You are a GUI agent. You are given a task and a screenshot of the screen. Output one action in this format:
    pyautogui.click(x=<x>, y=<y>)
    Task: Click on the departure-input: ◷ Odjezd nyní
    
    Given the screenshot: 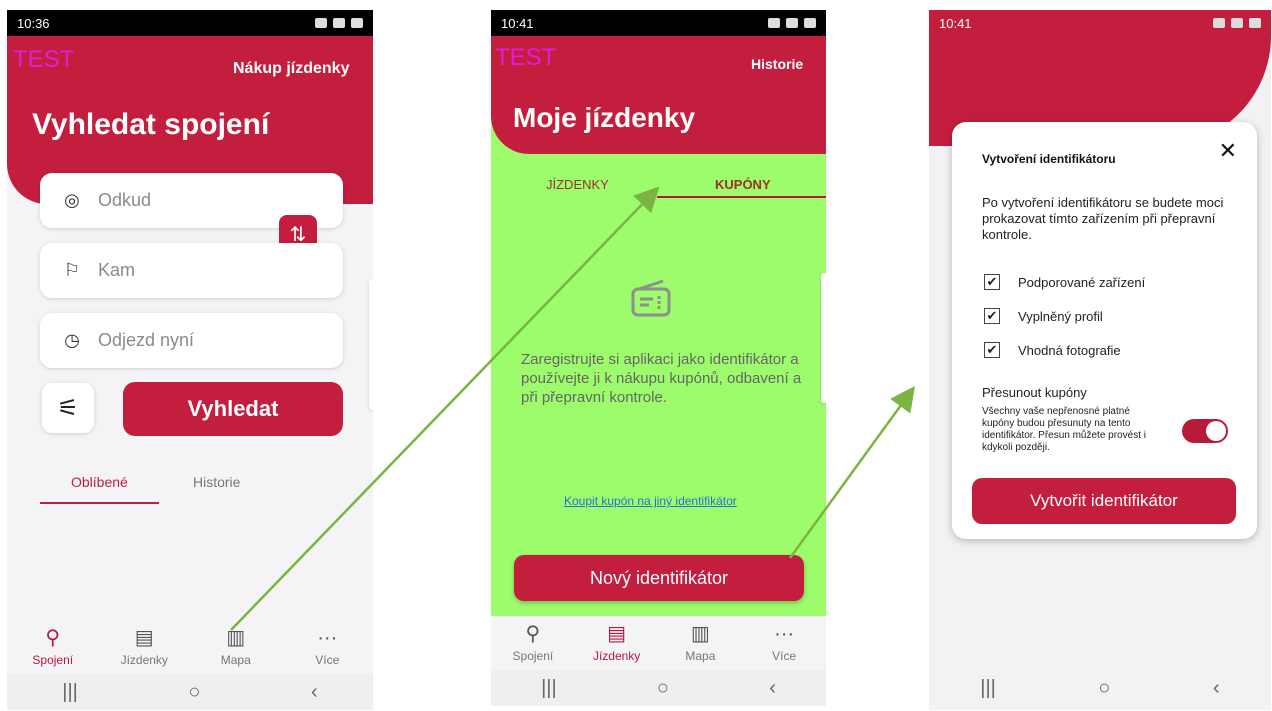 What is the action you would take?
    pyautogui.click(x=191, y=340)
    